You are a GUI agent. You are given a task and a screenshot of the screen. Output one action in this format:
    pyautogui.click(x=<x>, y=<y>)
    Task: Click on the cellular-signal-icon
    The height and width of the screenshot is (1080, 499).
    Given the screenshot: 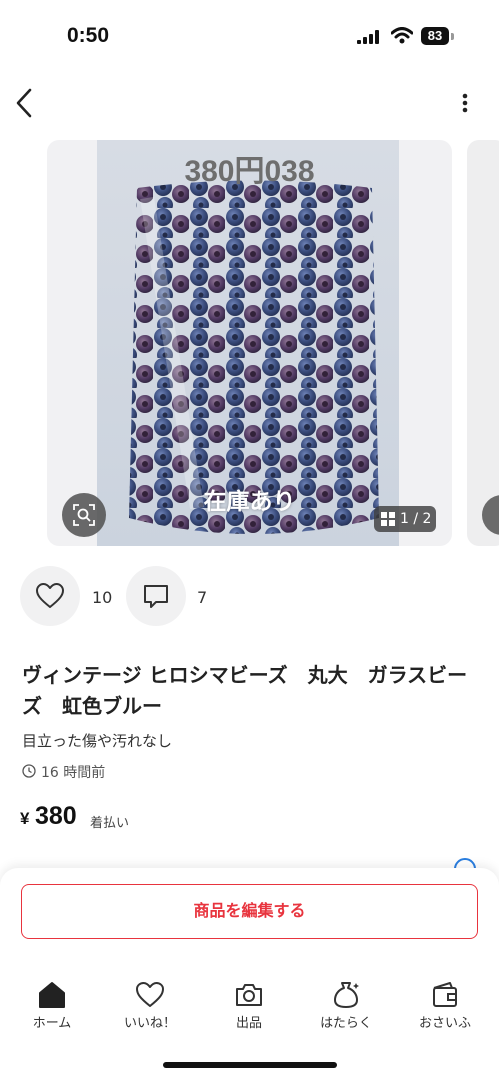 What is the action you would take?
    pyautogui.click(x=368, y=37)
    